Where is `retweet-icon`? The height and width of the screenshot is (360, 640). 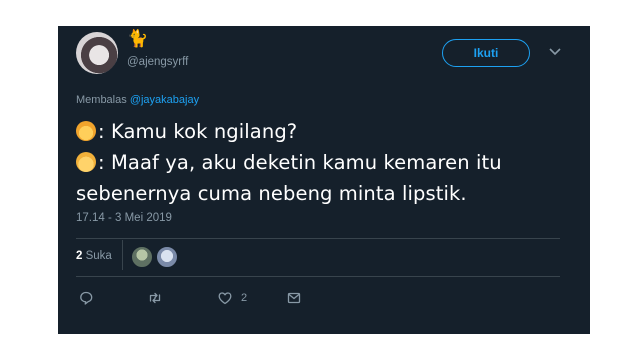 retweet-icon is located at coordinates (155, 298).